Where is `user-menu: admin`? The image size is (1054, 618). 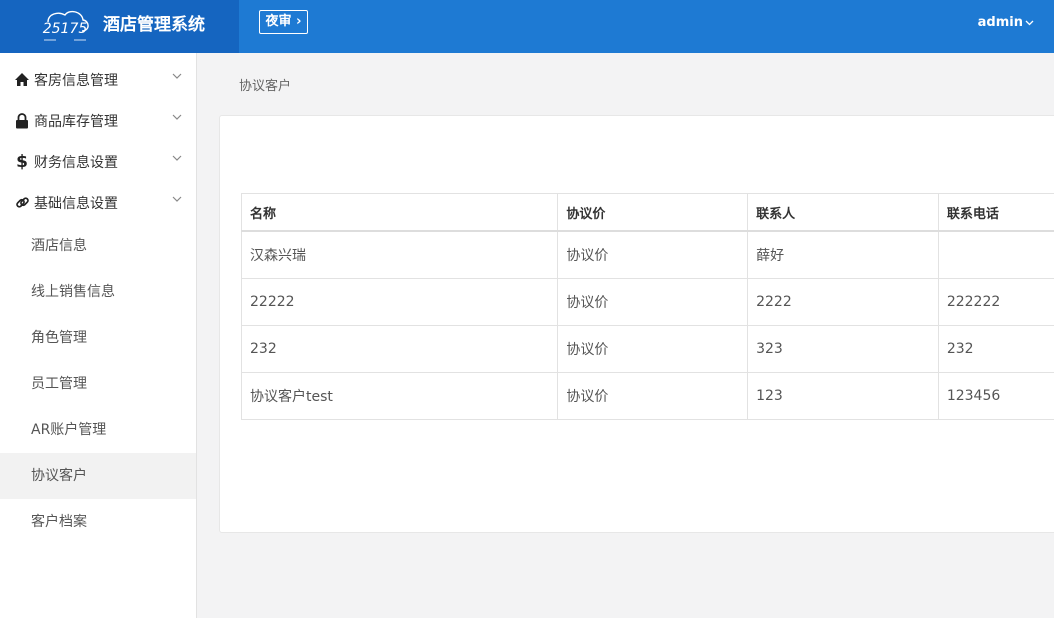 user-menu: admin is located at coordinates (1006, 23).